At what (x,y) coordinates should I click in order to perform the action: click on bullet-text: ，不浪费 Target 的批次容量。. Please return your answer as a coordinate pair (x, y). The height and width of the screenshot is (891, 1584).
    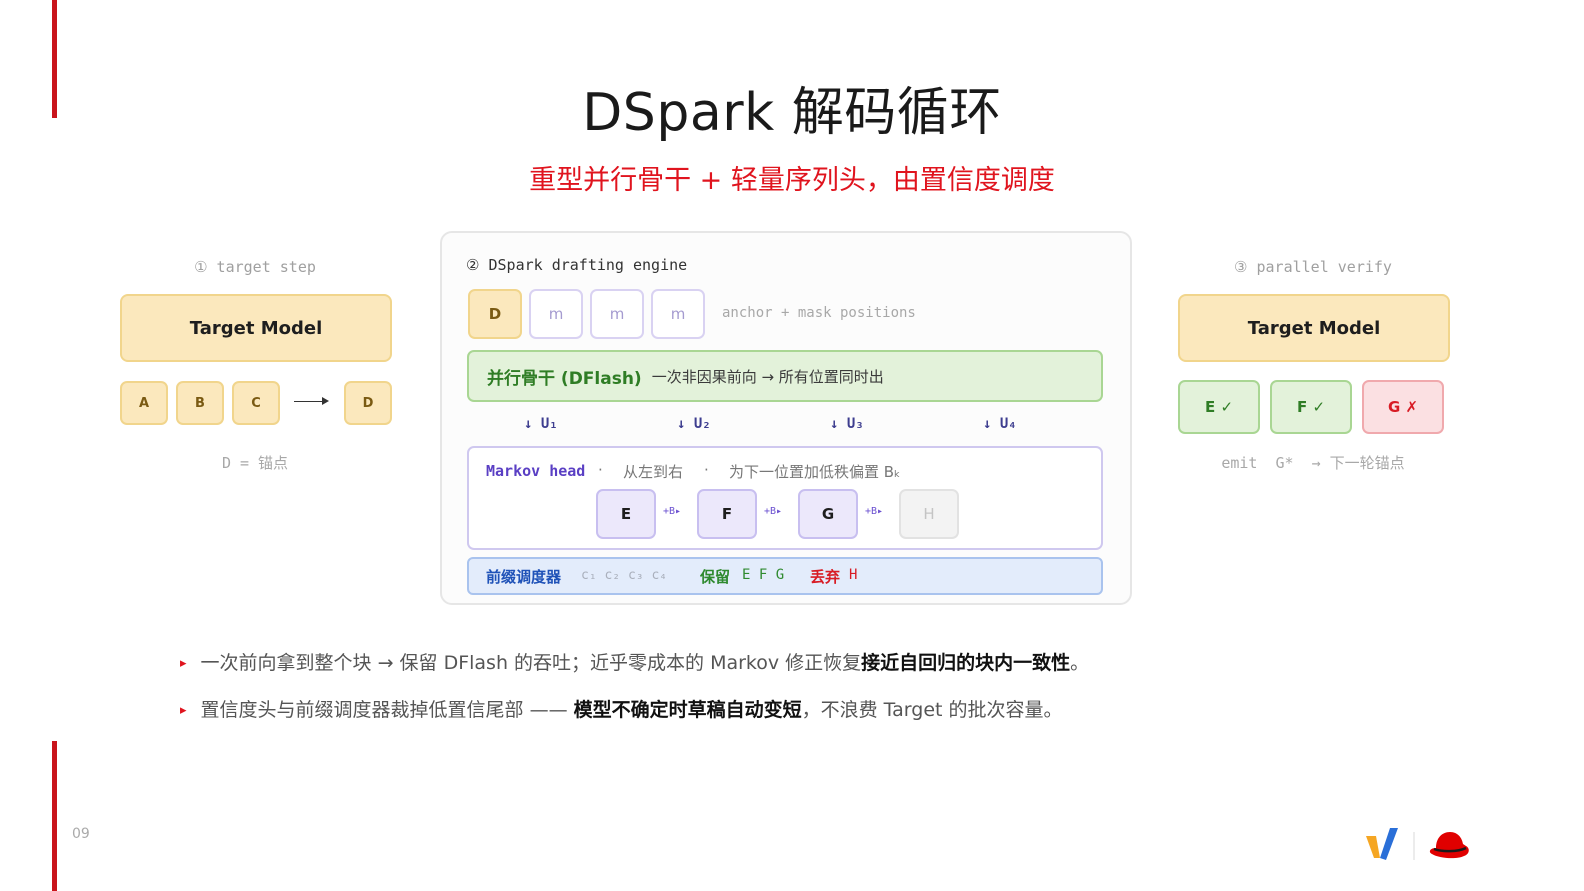
    Looking at the image, I should click on (932, 710).